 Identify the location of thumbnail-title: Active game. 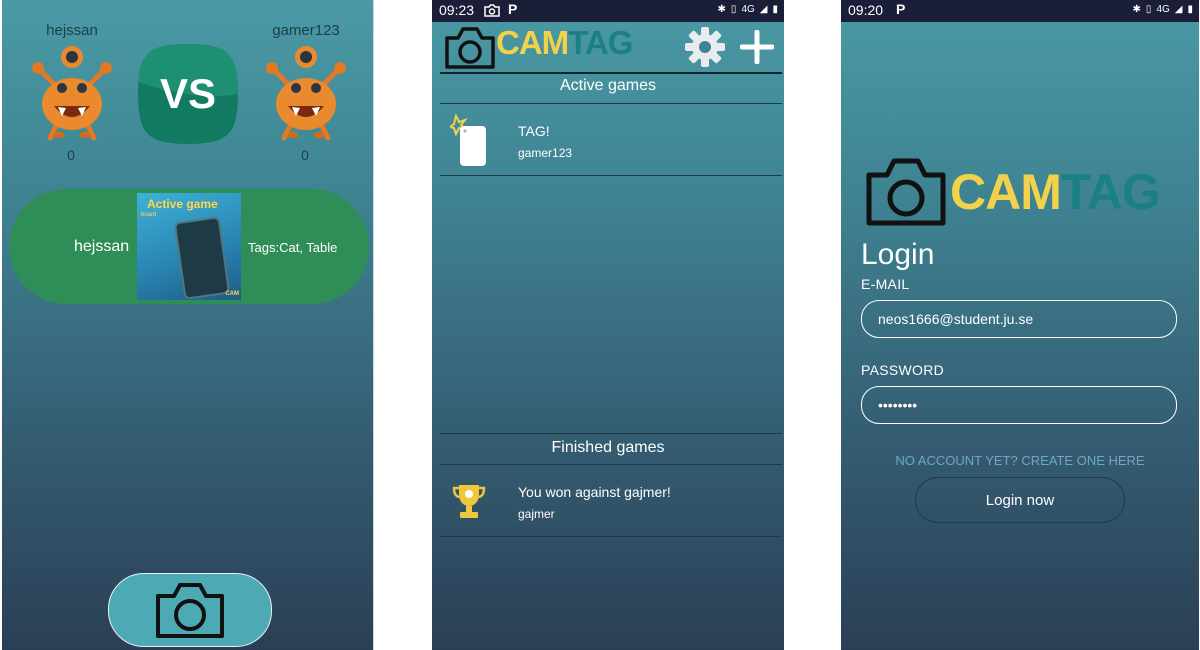
(182, 204).